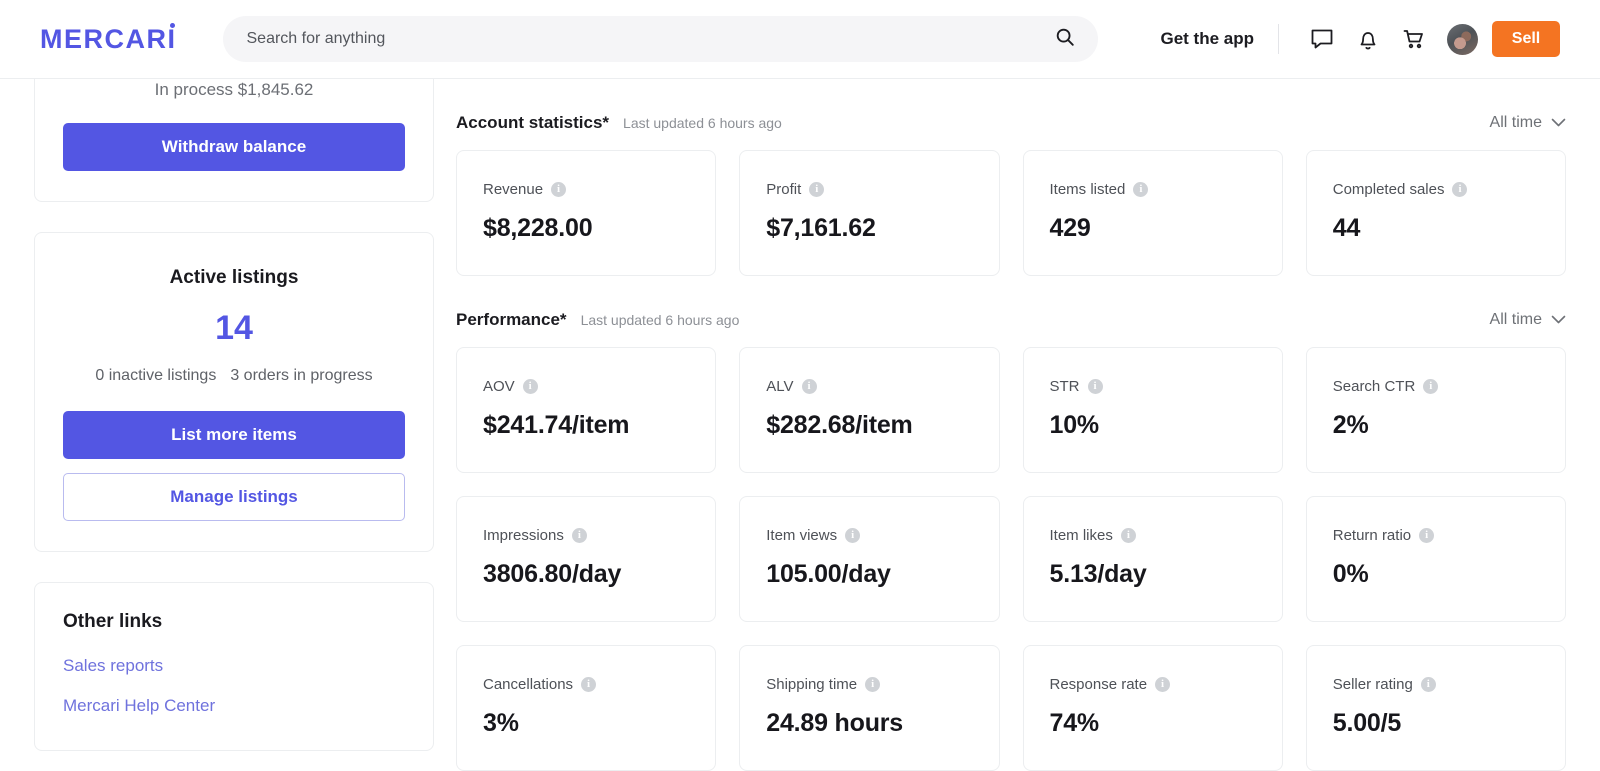  I want to click on stat-label-row: Item likes i, so click(1153, 535).